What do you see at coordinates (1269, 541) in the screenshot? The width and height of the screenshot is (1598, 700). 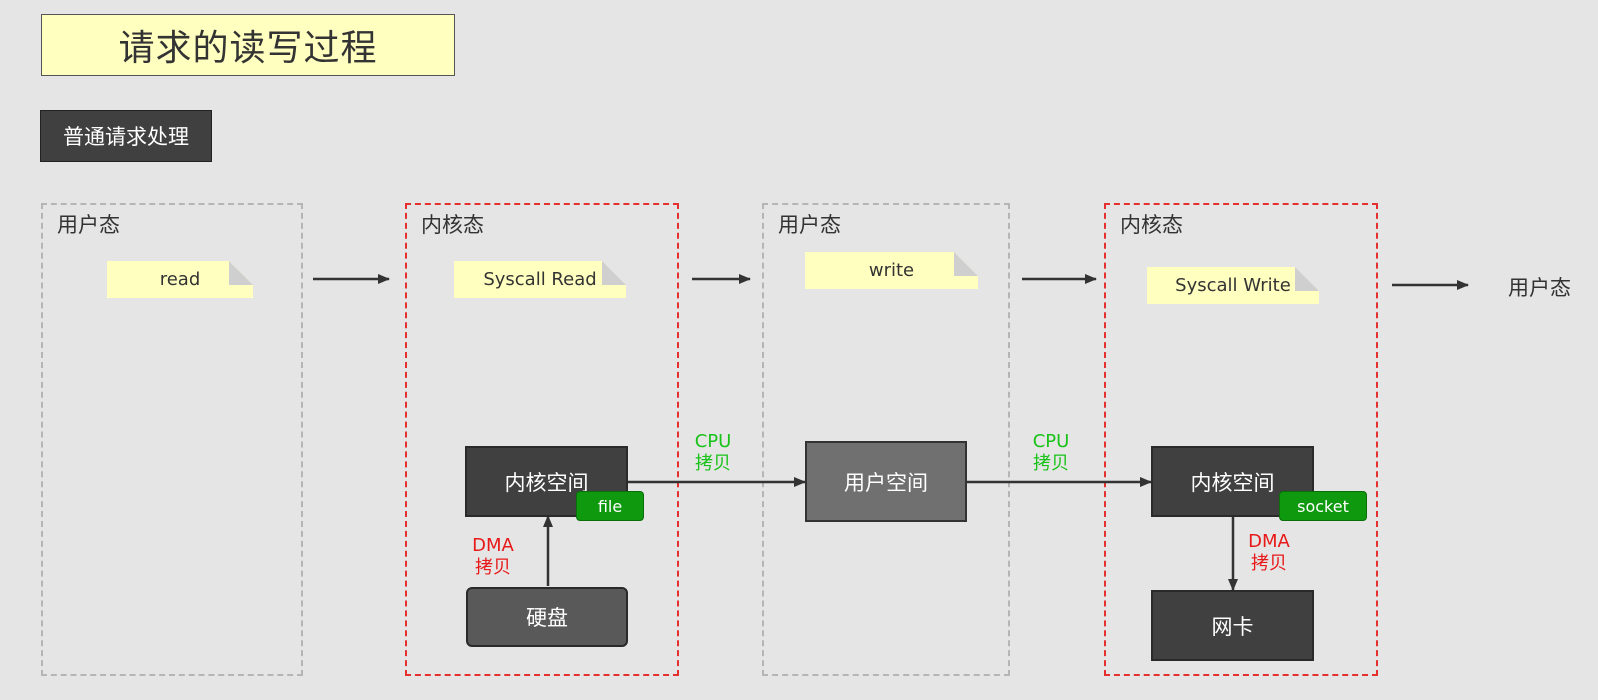 I see `dma-copy-label-2-line1: DMA` at bounding box center [1269, 541].